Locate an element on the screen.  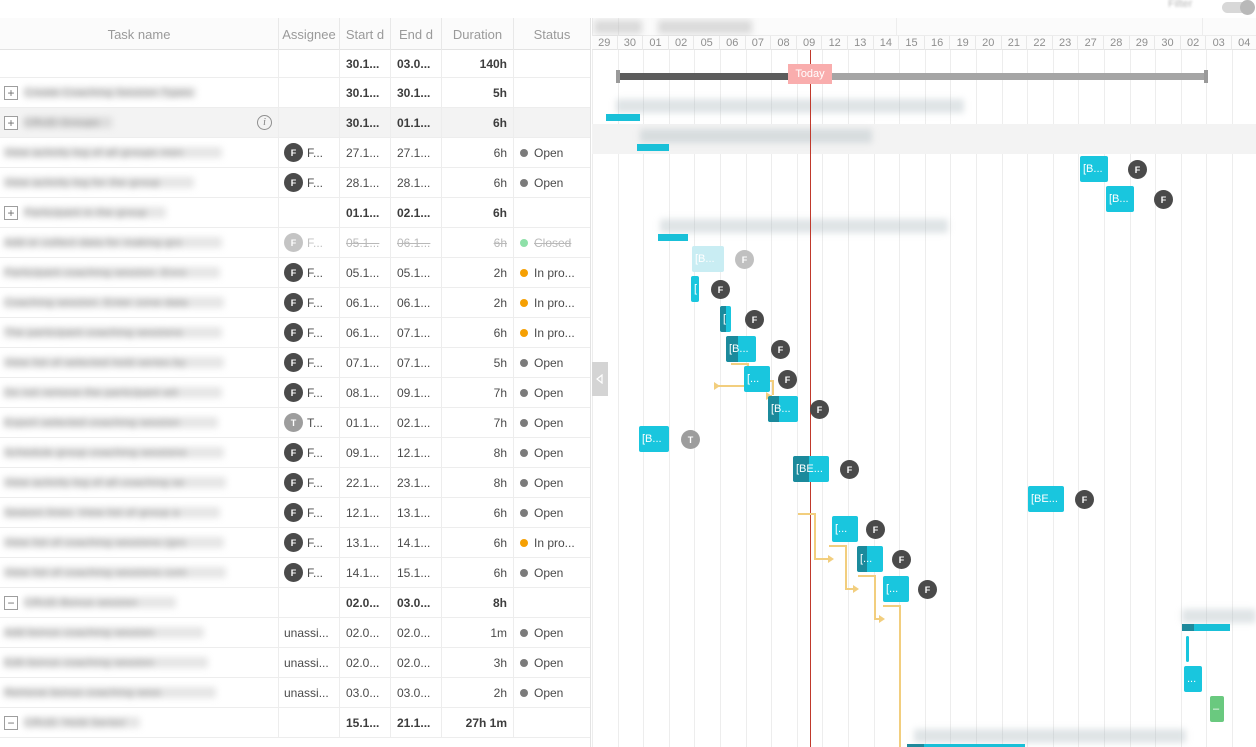
duration-cell: 27h 1m is located at coordinates (478, 722).